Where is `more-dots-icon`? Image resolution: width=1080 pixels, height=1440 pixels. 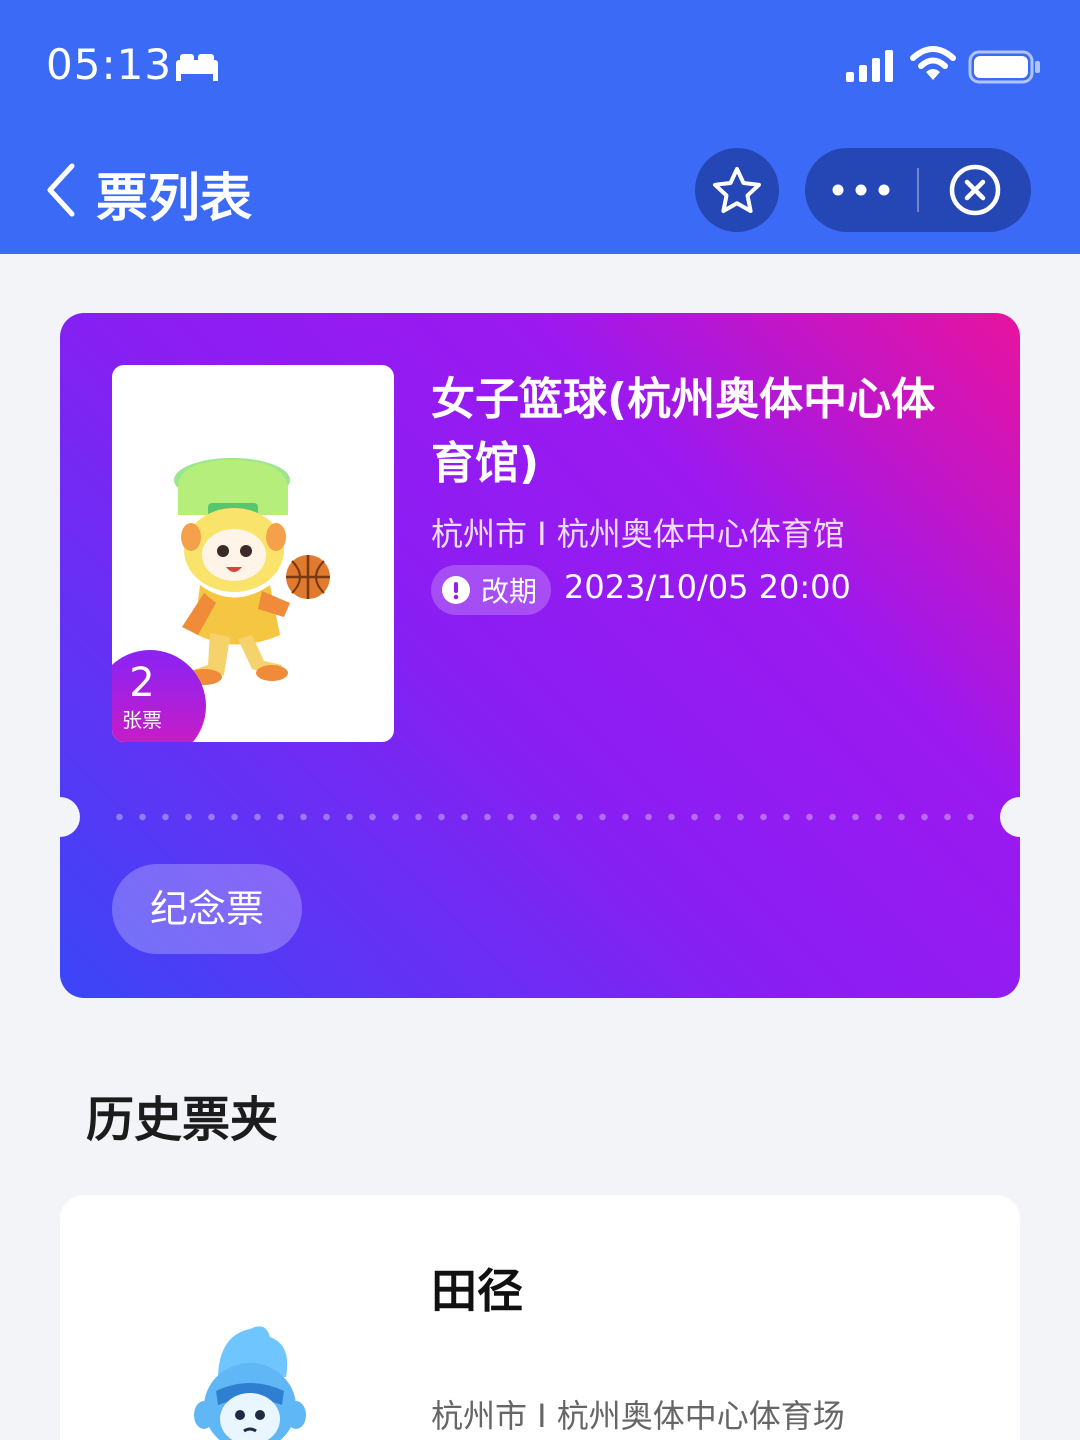
more-dots-icon is located at coordinates (861, 190).